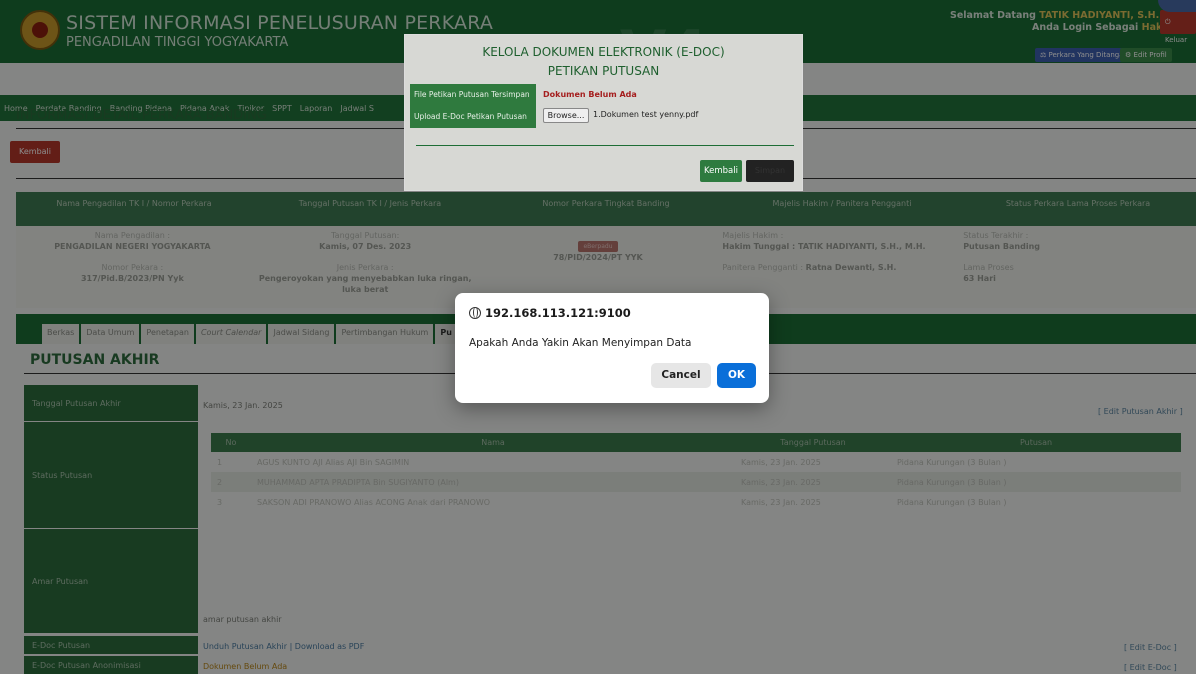 Image resolution: width=1196 pixels, height=674 pixels. Describe the element at coordinates (603, 52) in the screenshot. I see `edoc-modal-title: KELOLA DOKUMEN ELEKTRONIK (E-DOC)` at that location.